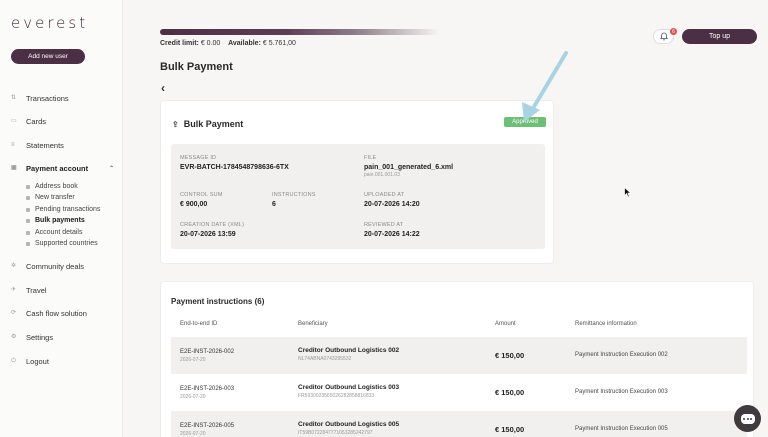 The image size is (768, 437). Describe the element at coordinates (384, 225) in the screenshot. I see `field-label: REVIEWED AT` at that location.